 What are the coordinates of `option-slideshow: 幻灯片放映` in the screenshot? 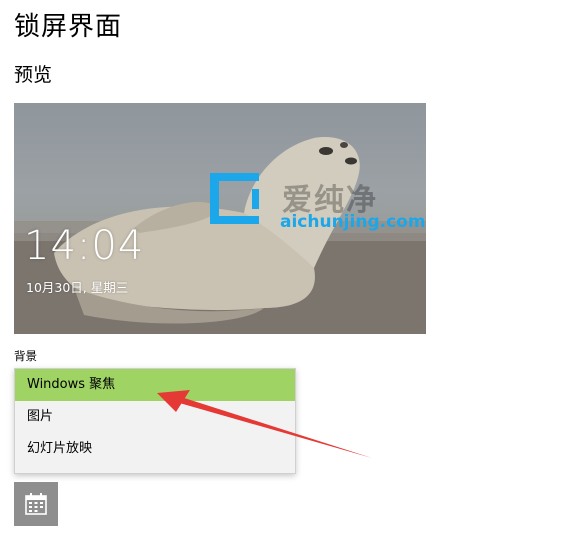 It's located at (155, 449).